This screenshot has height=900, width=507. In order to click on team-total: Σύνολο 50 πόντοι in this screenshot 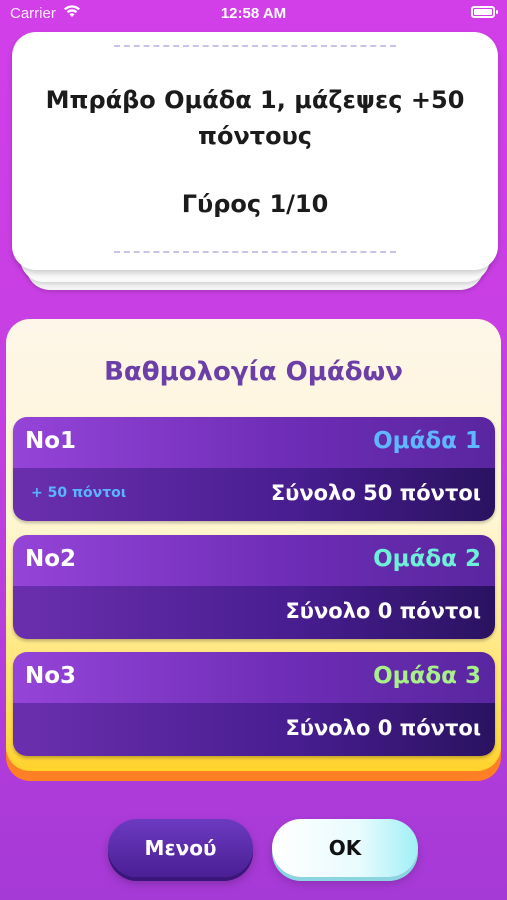, I will do `click(375, 493)`.